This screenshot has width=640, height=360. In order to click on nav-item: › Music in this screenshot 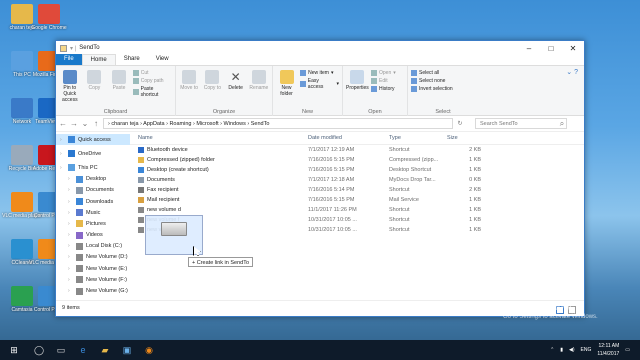, I will do `click(93, 212)`.